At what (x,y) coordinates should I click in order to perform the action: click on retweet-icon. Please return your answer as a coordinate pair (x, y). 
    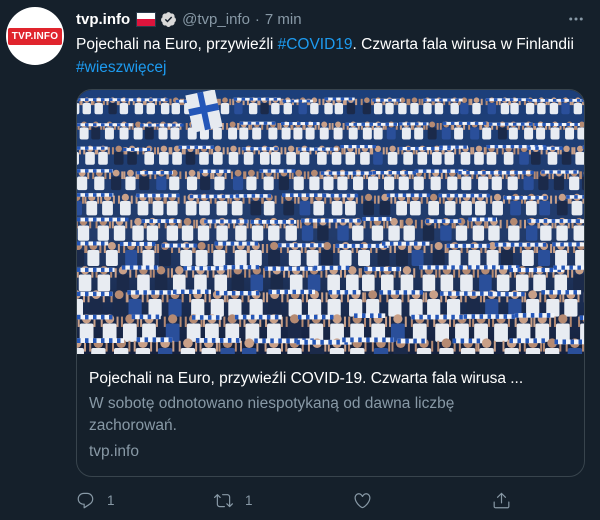
    Looking at the image, I should click on (223, 500).